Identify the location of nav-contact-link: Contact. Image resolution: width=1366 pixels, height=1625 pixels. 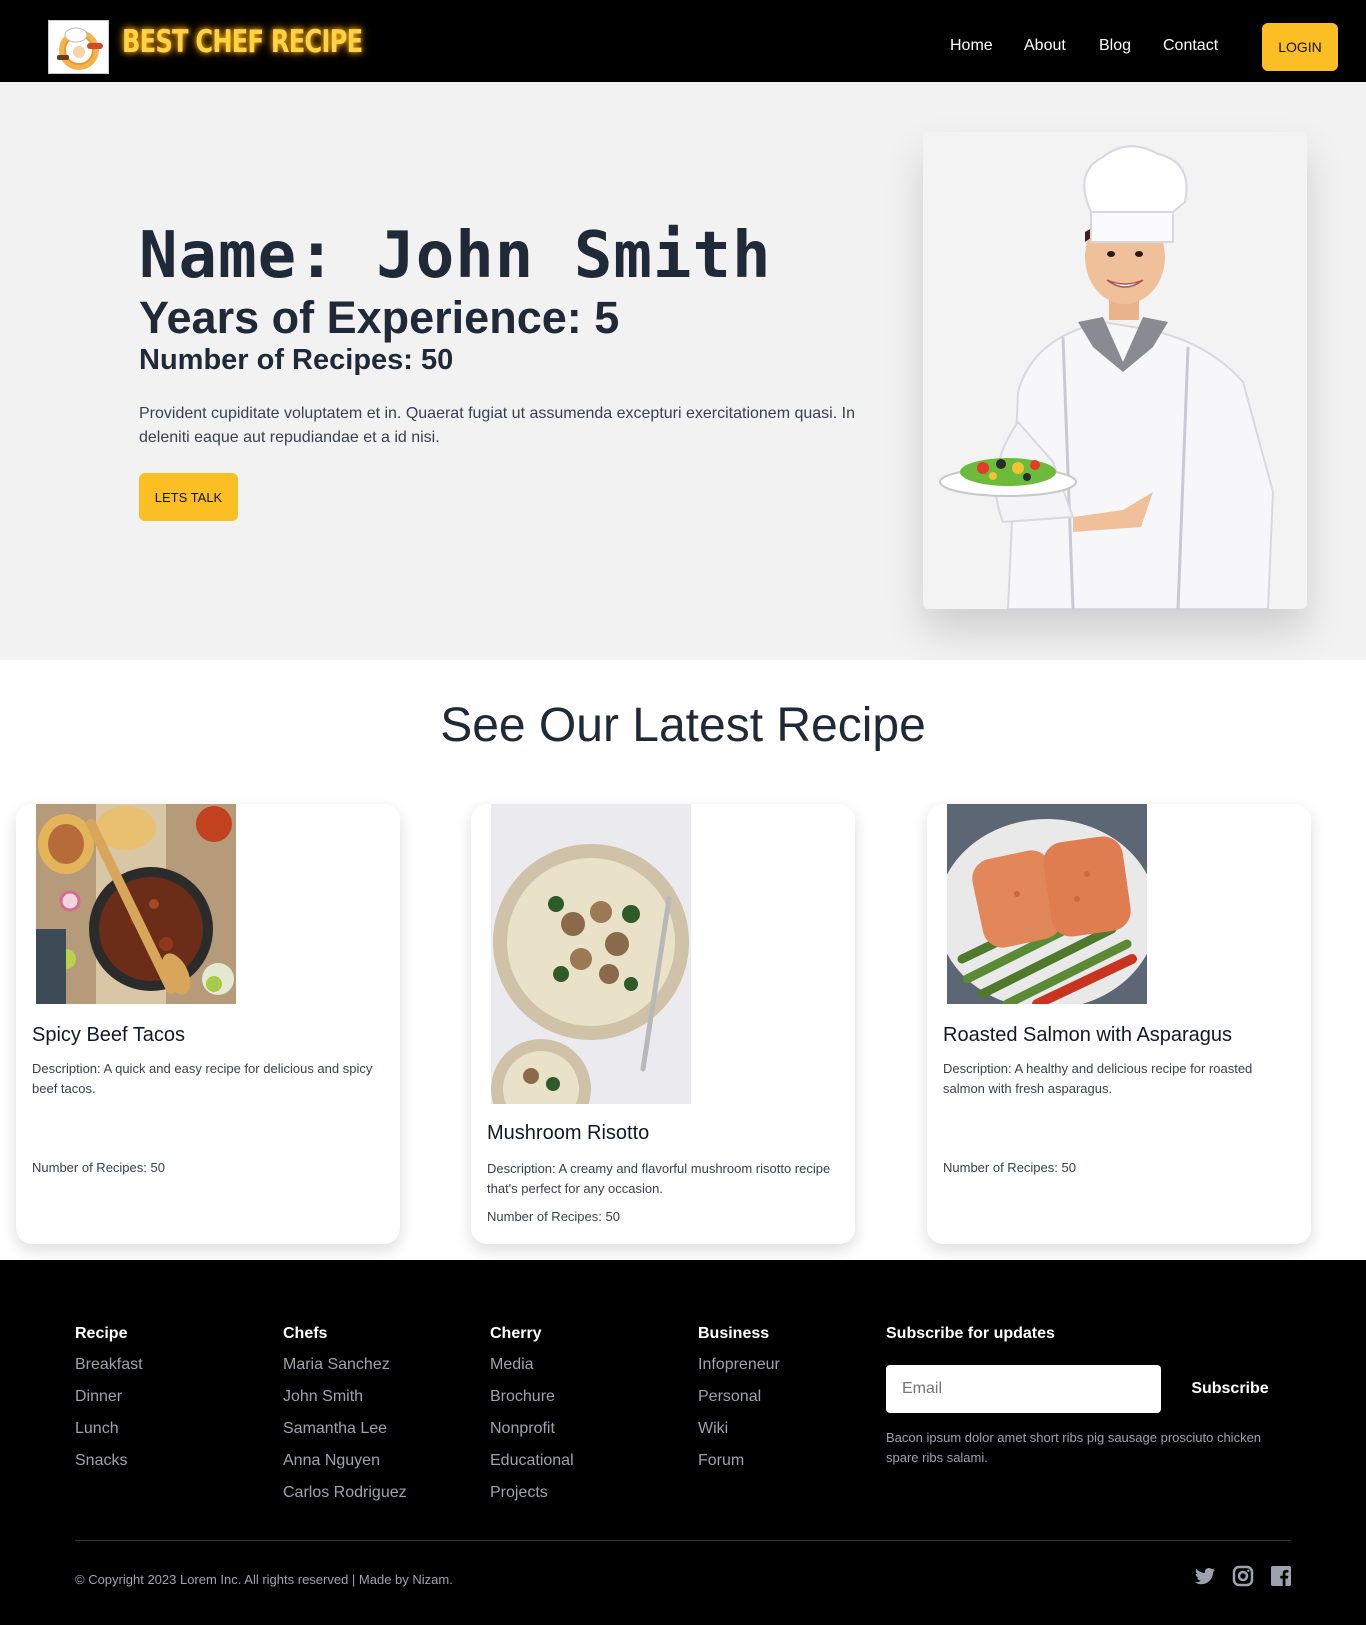
(1190, 46).